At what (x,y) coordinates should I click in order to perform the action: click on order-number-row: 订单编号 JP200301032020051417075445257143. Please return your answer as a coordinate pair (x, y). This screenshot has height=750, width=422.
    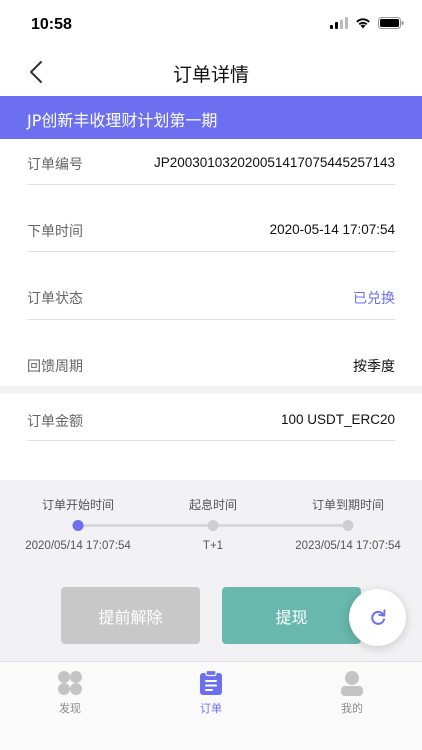
    Looking at the image, I should click on (211, 162).